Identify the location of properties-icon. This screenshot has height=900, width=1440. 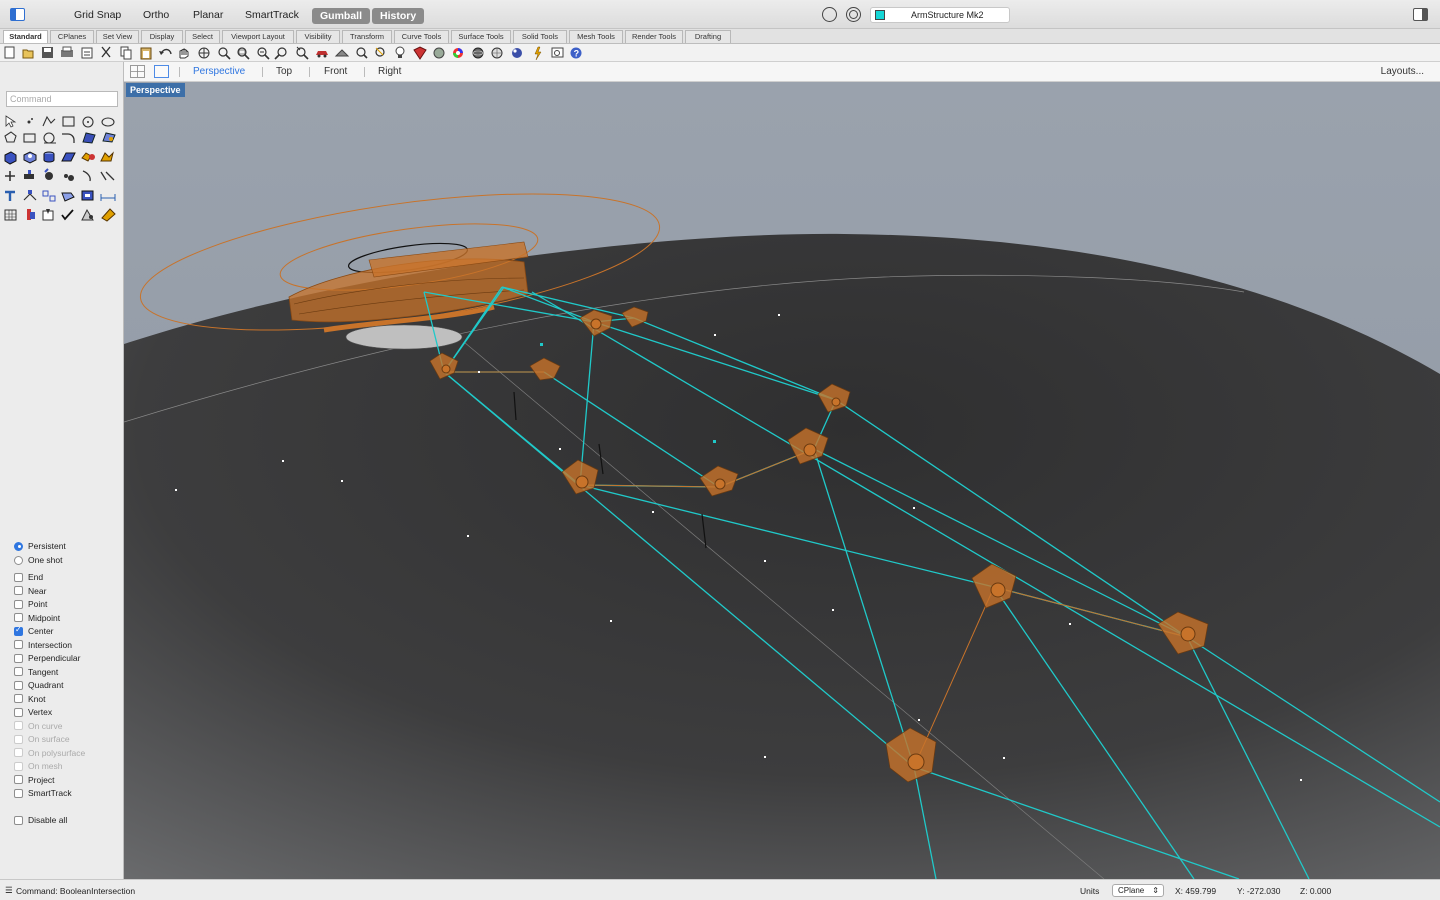
(87, 53).